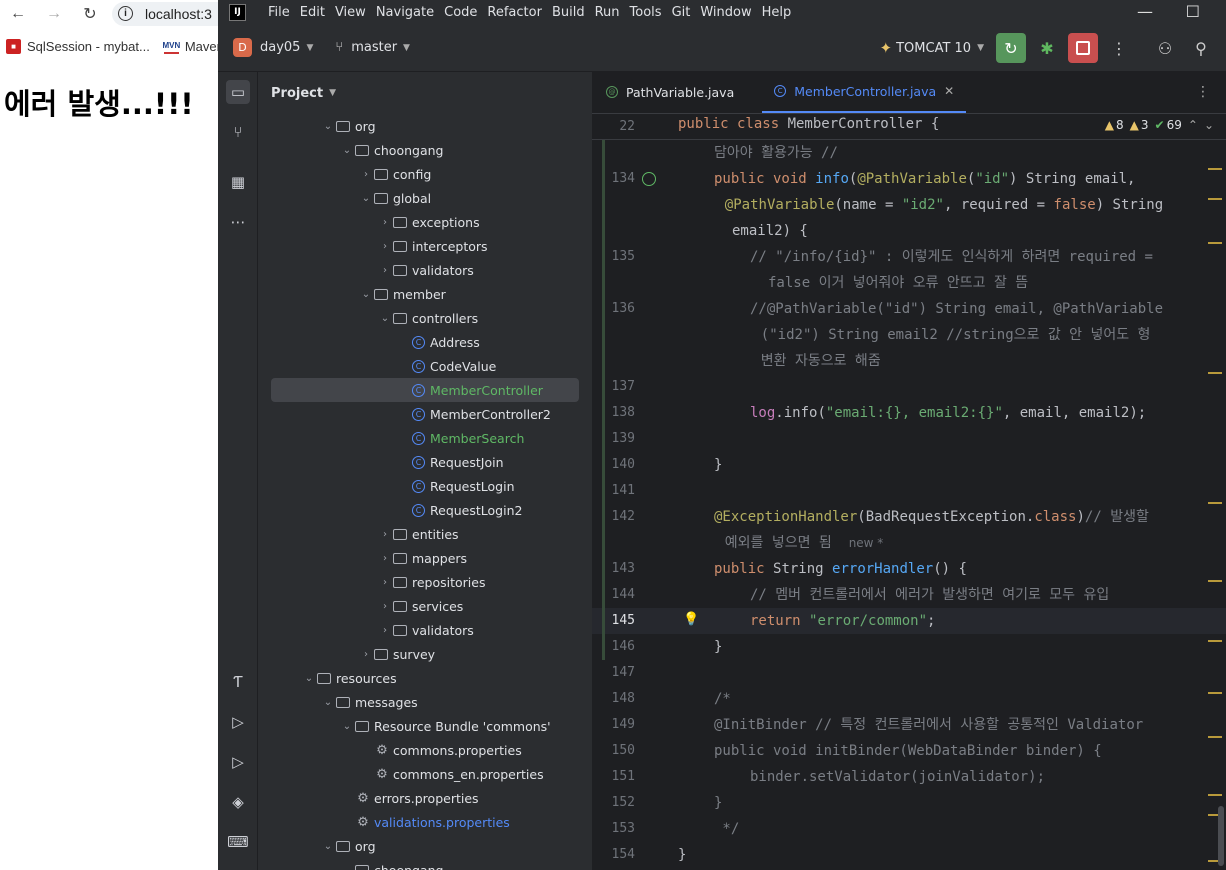 The image size is (1226, 870). What do you see at coordinates (425, 462) in the screenshot?
I see `tree-item: C RequestJoin` at bounding box center [425, 462].